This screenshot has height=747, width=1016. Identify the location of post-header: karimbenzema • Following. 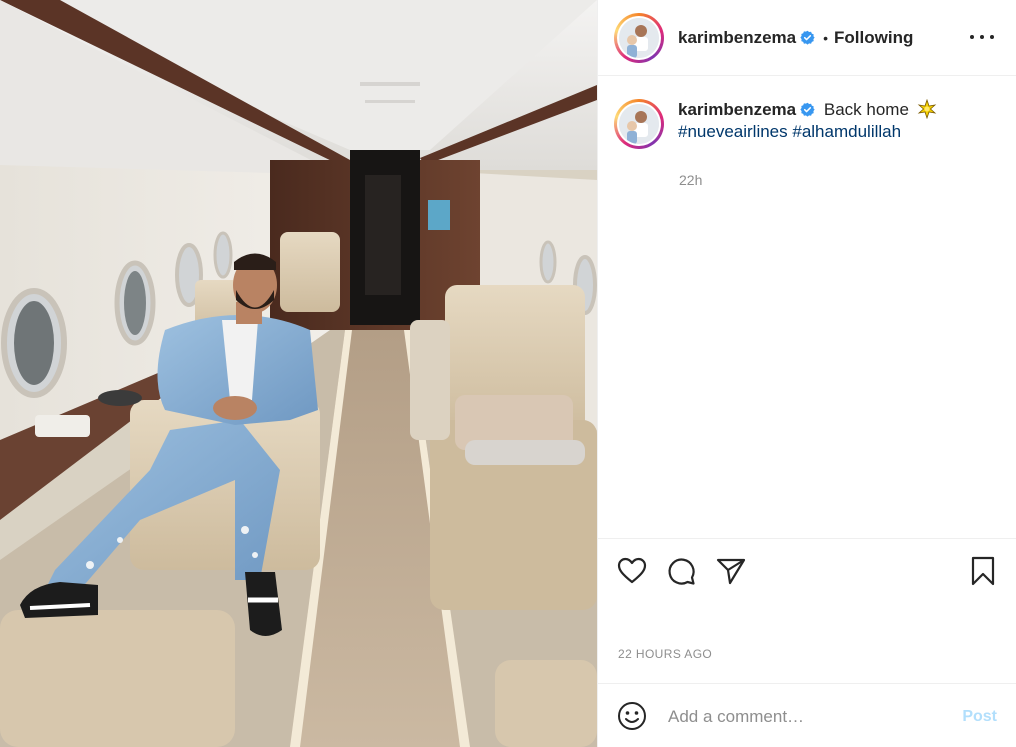
(807, 38).